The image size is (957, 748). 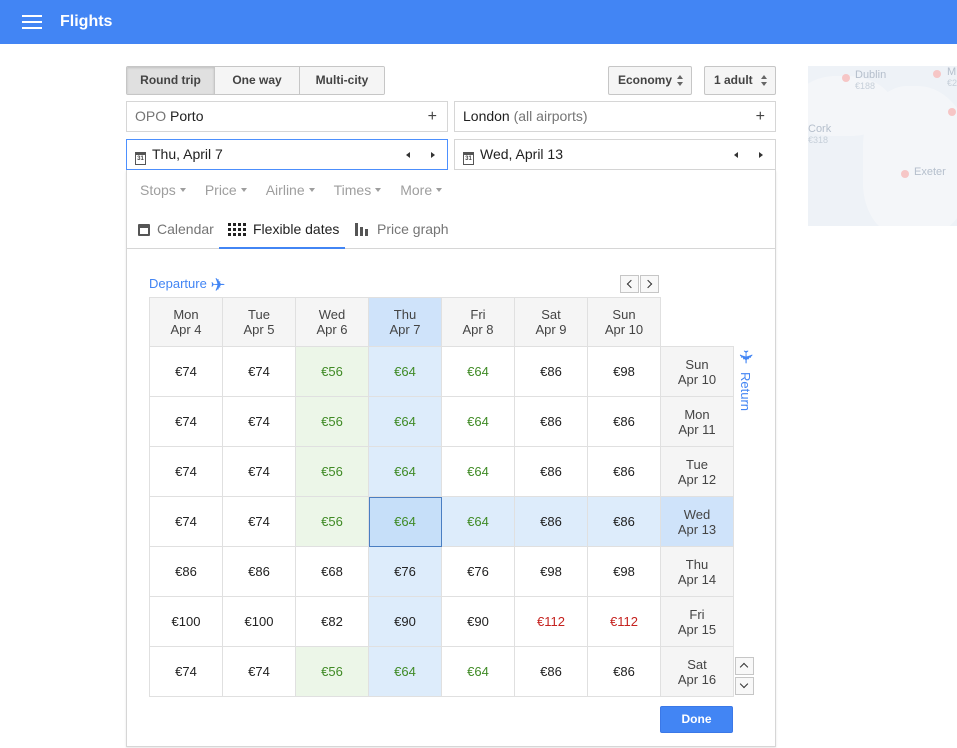 I want to click on departure-day-header: Wed Apr 6, so click(x=332, y=322).